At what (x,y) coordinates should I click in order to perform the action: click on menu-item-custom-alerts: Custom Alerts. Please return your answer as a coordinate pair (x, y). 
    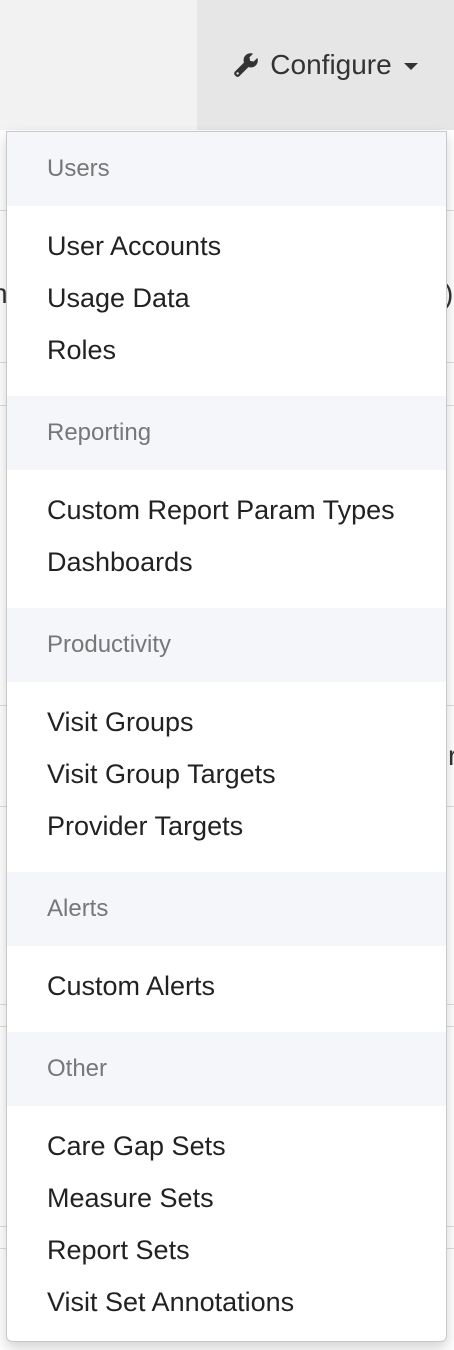
    Looking at the image, I should click on (226, 986).